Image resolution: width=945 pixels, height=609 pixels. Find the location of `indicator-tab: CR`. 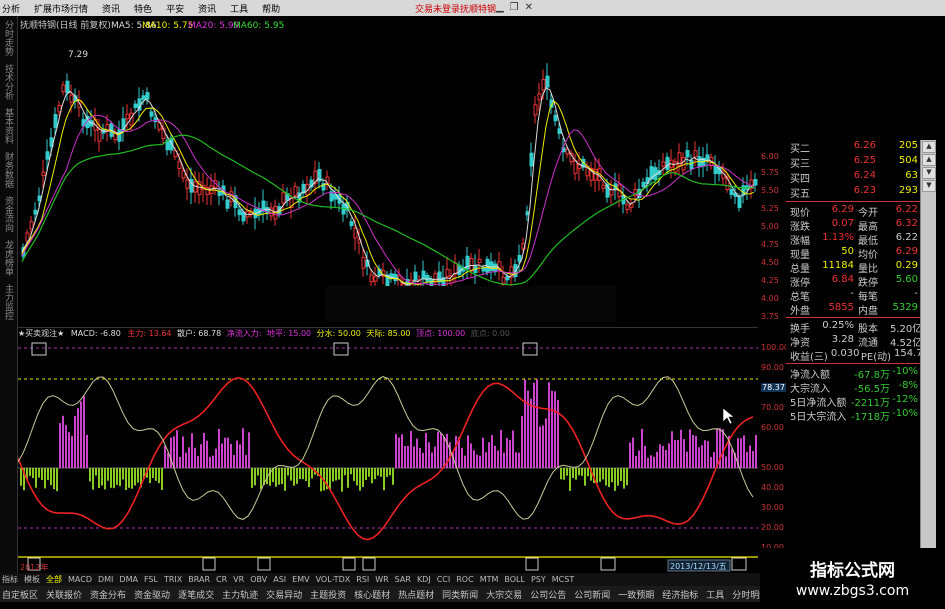

indicator-tab: CR is located at coordinates (221, 579).